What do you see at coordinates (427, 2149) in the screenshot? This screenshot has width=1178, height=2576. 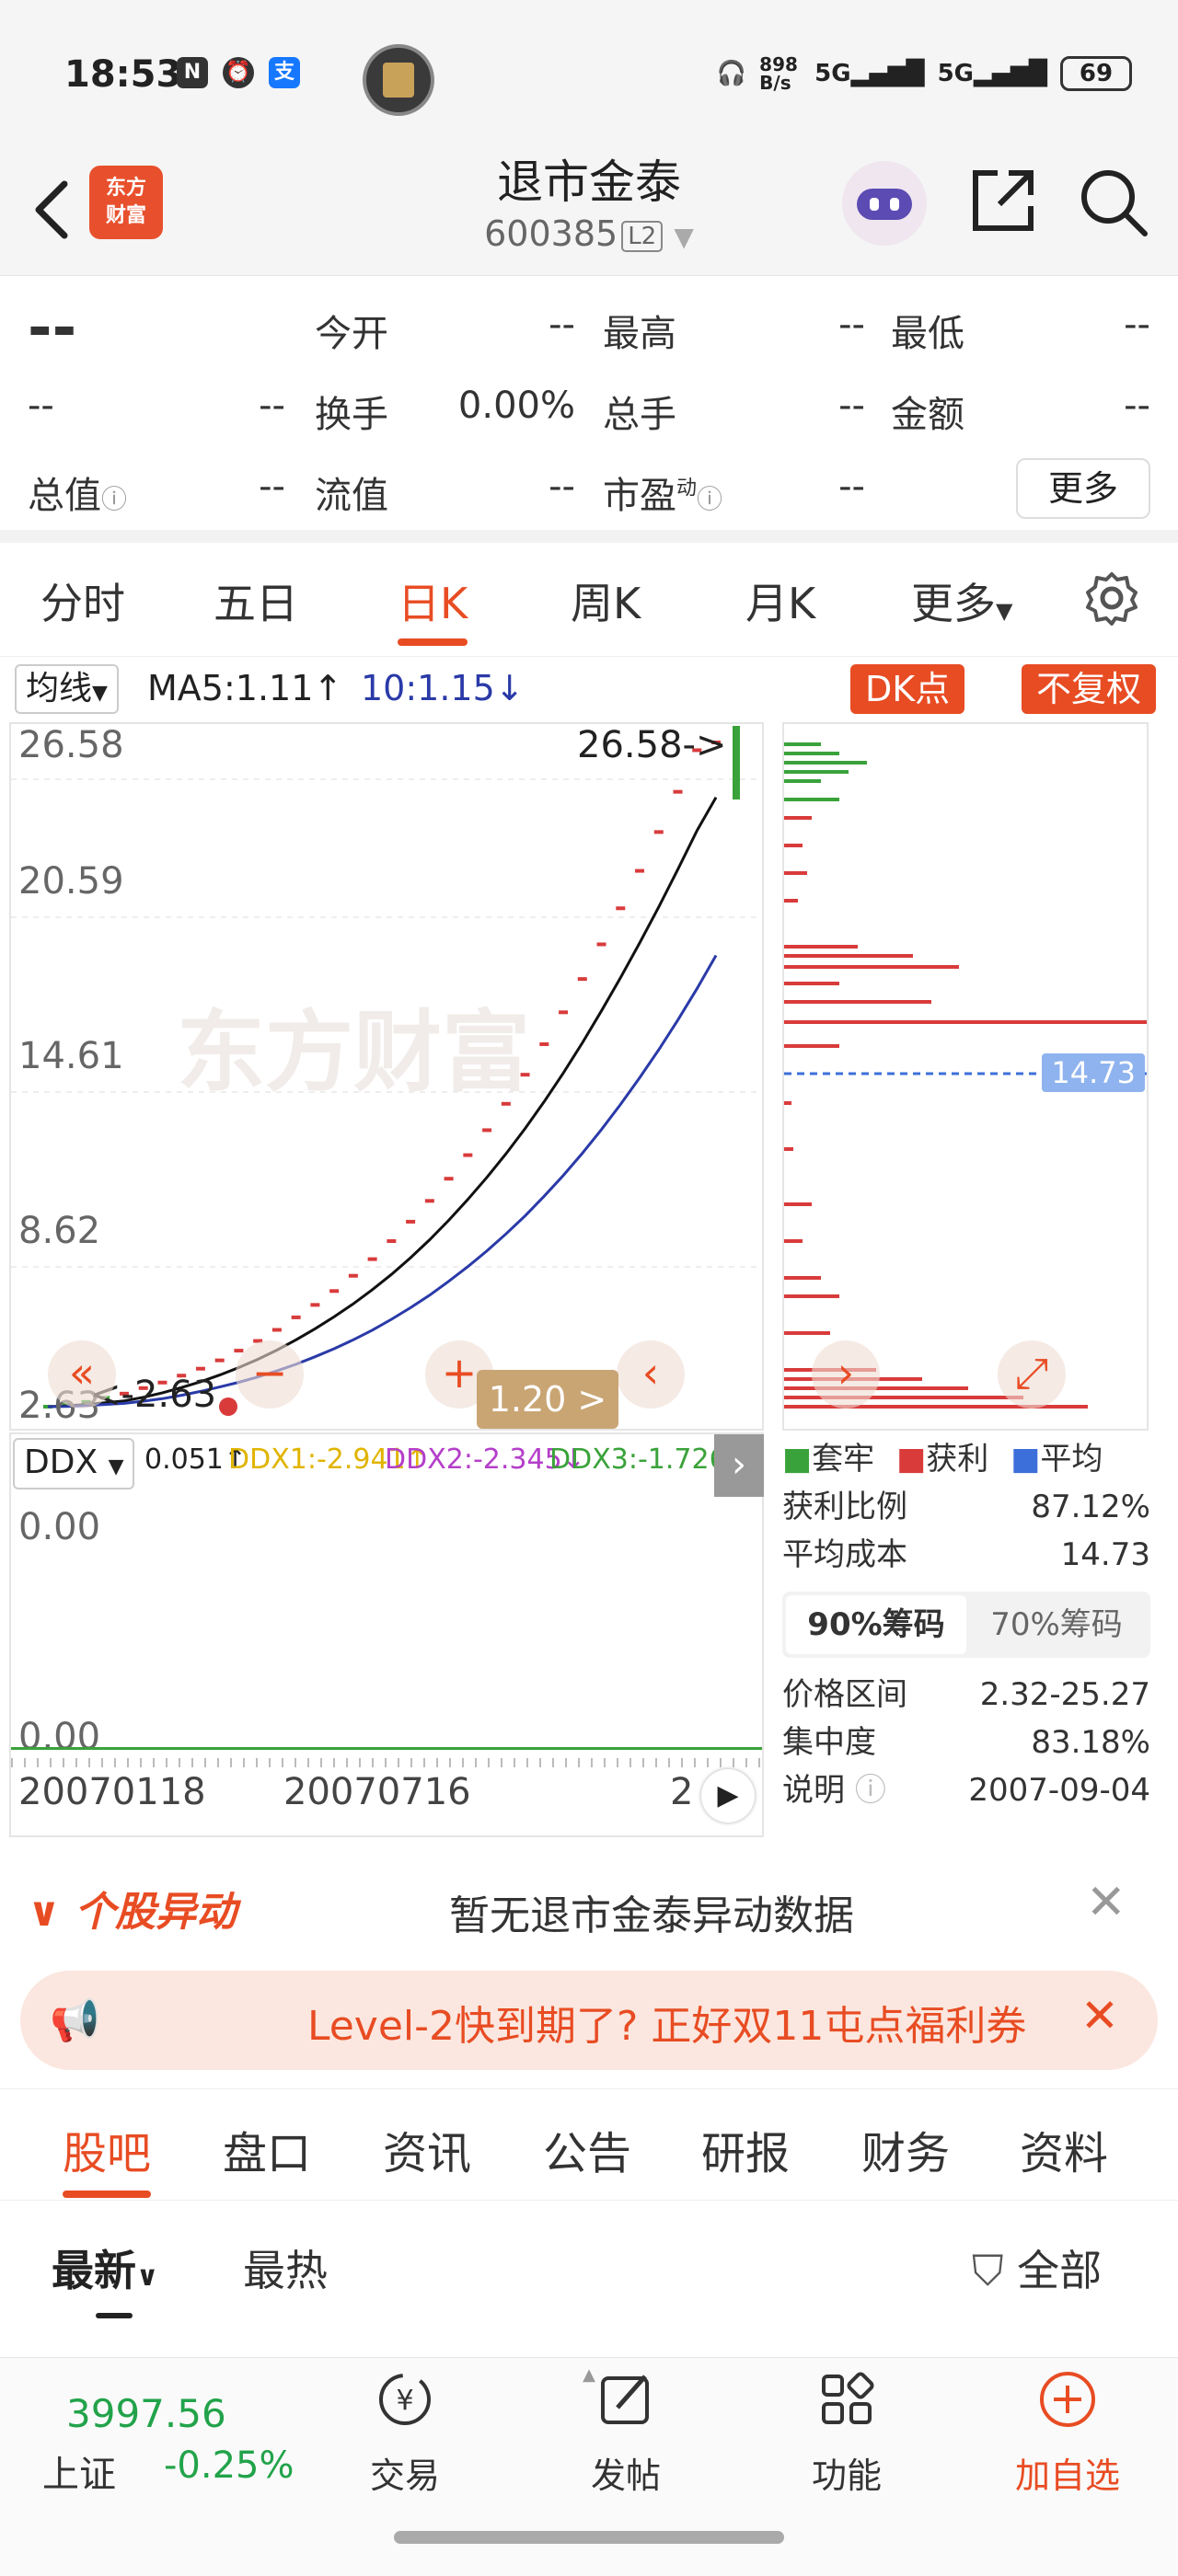 I see `tab-news: 资讯` at bounding box center [427, 2149].